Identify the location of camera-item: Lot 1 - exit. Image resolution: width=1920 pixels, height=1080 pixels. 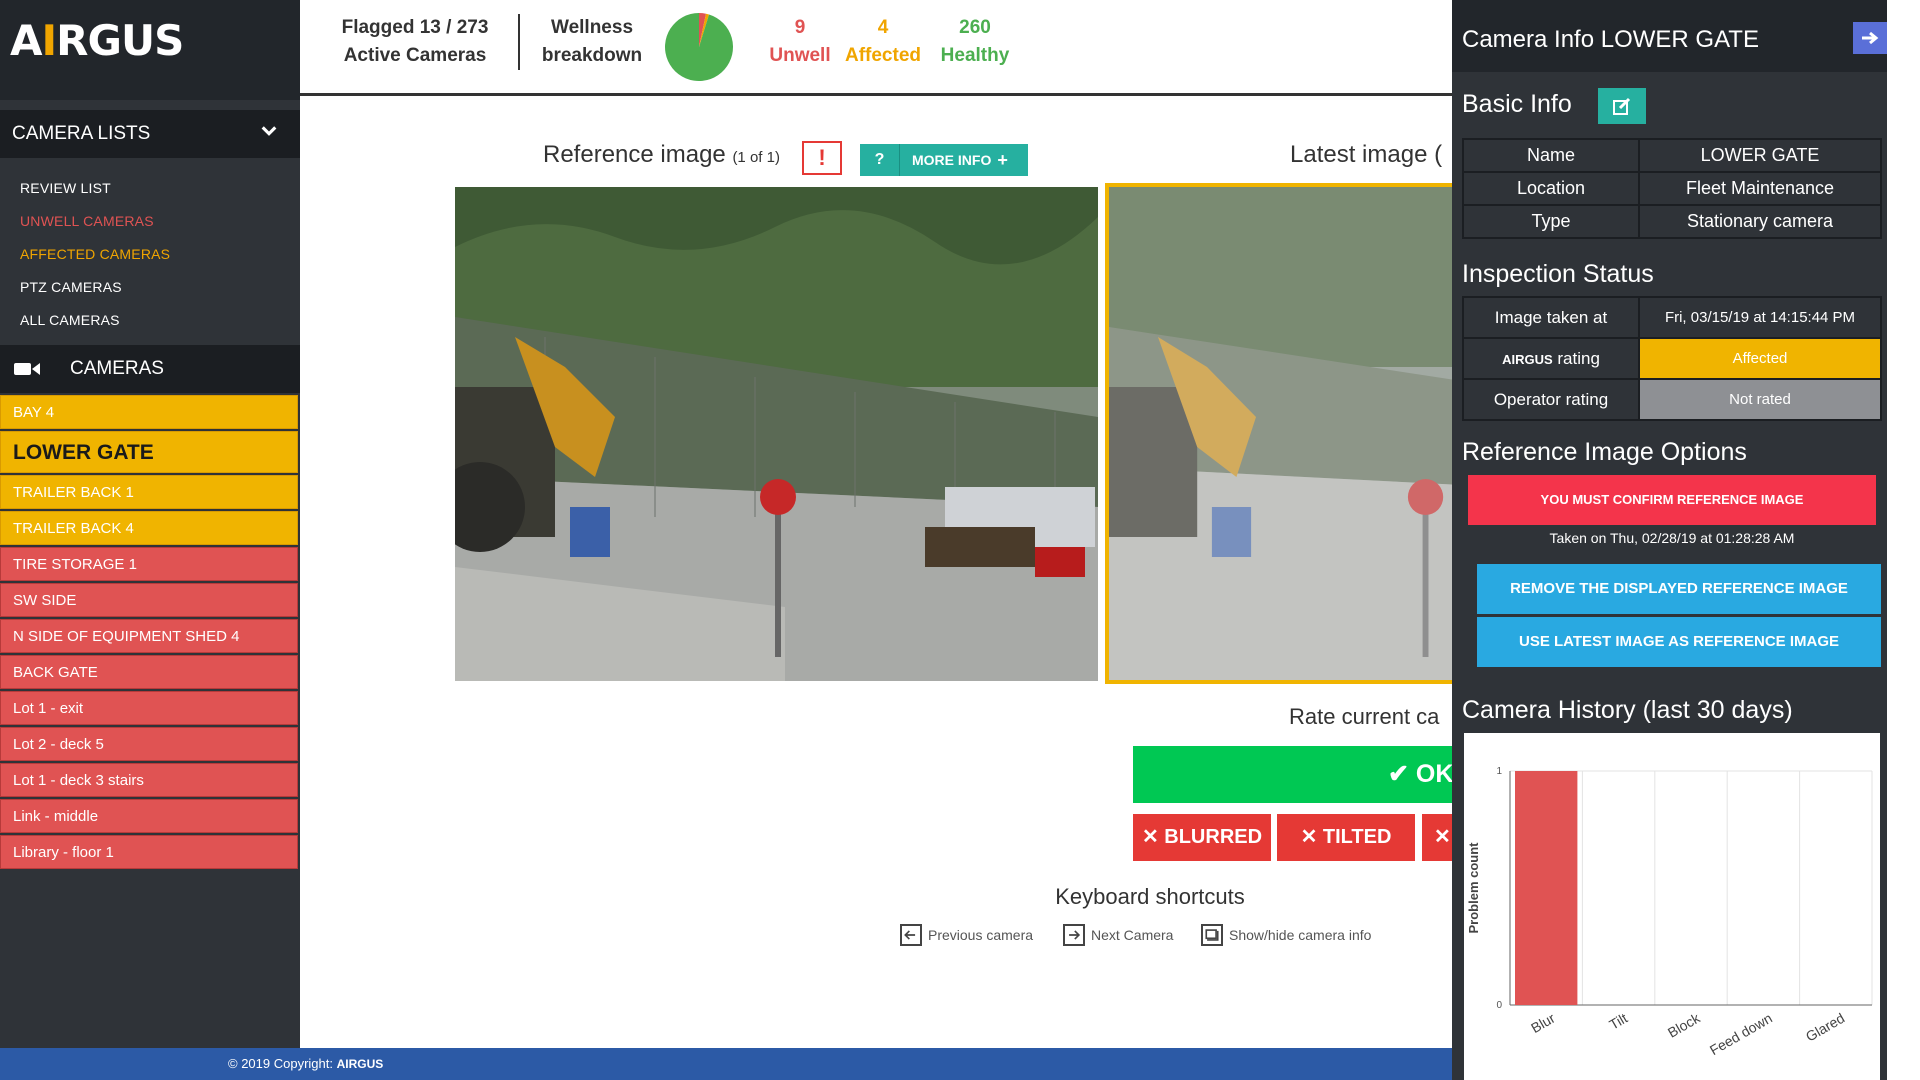
(149, 708).